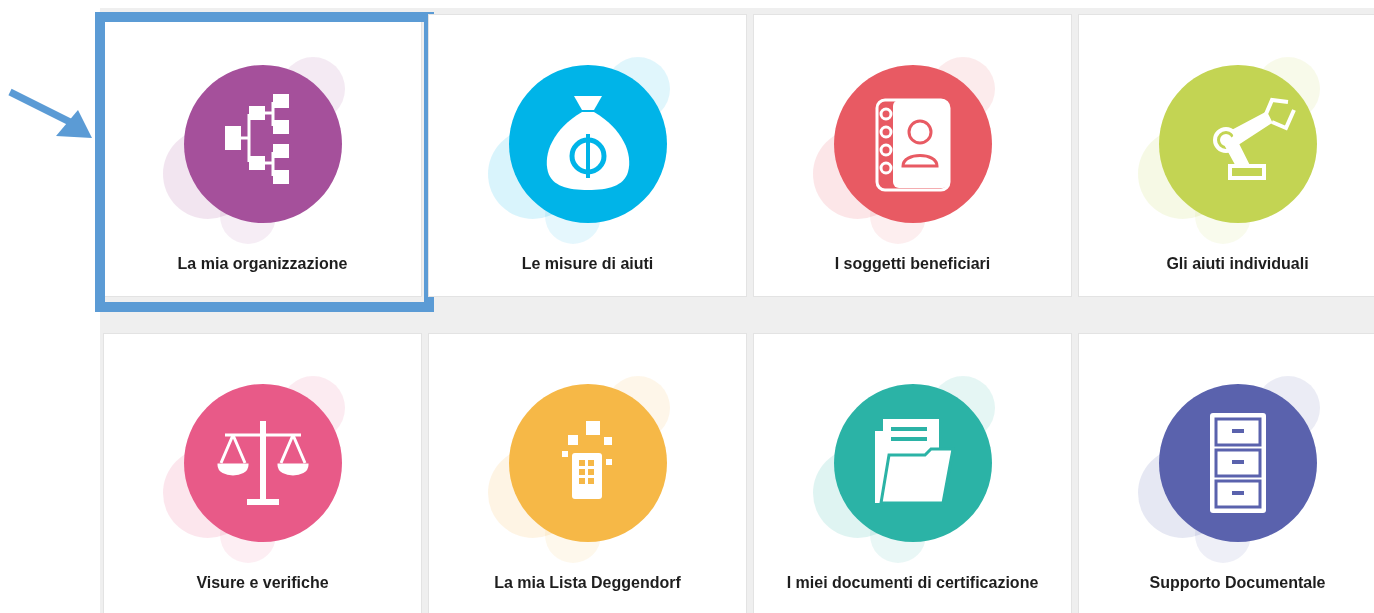 The width and height of the screenshot is (1374, 613). What do you see at coordinates (1226, 473) in the screenshot?
I see `menu-card: Supporto Documentale` at bounding box center [1226, 473].